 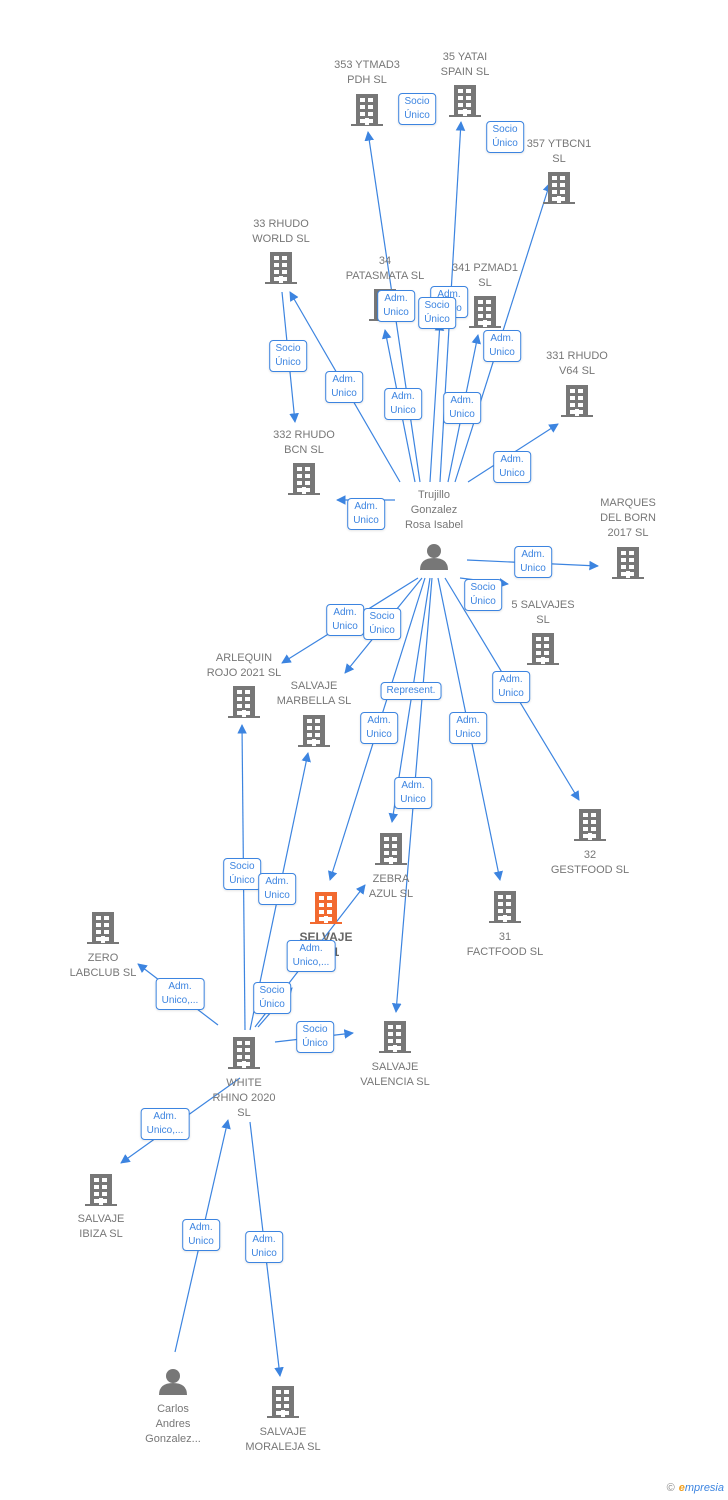 I want to click on node-n357: 357 YTBCN1 SL, so click(x=559, y=171).